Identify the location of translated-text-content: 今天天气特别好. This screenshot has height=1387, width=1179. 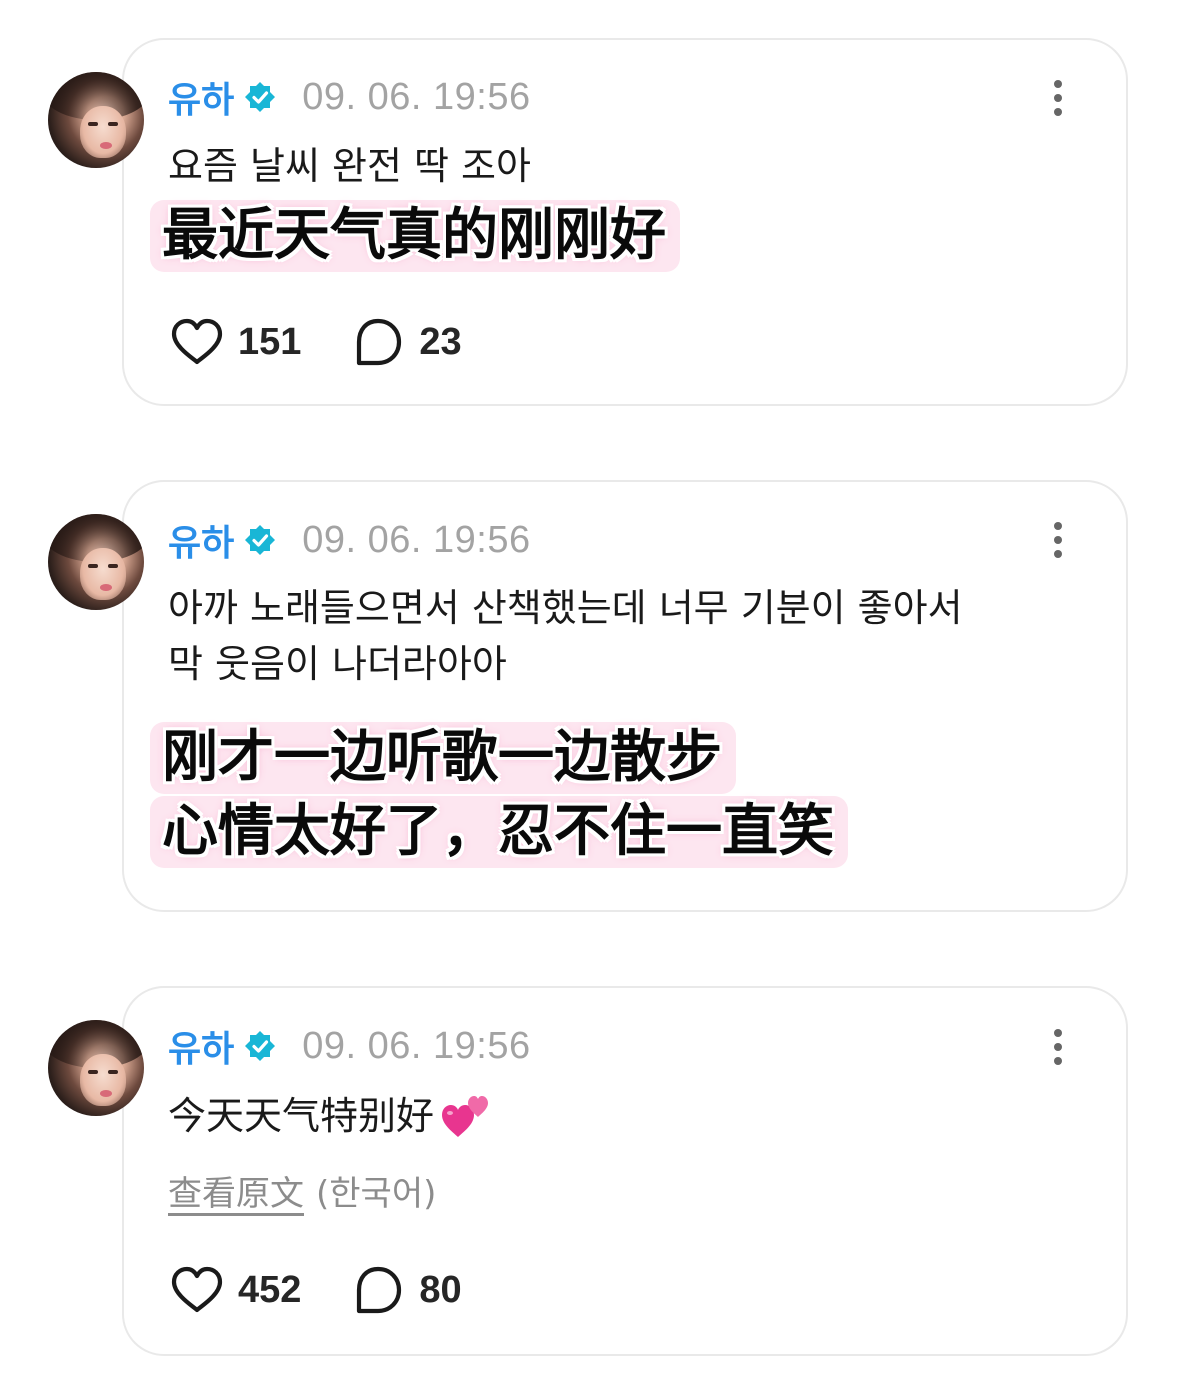
(301, 1116).